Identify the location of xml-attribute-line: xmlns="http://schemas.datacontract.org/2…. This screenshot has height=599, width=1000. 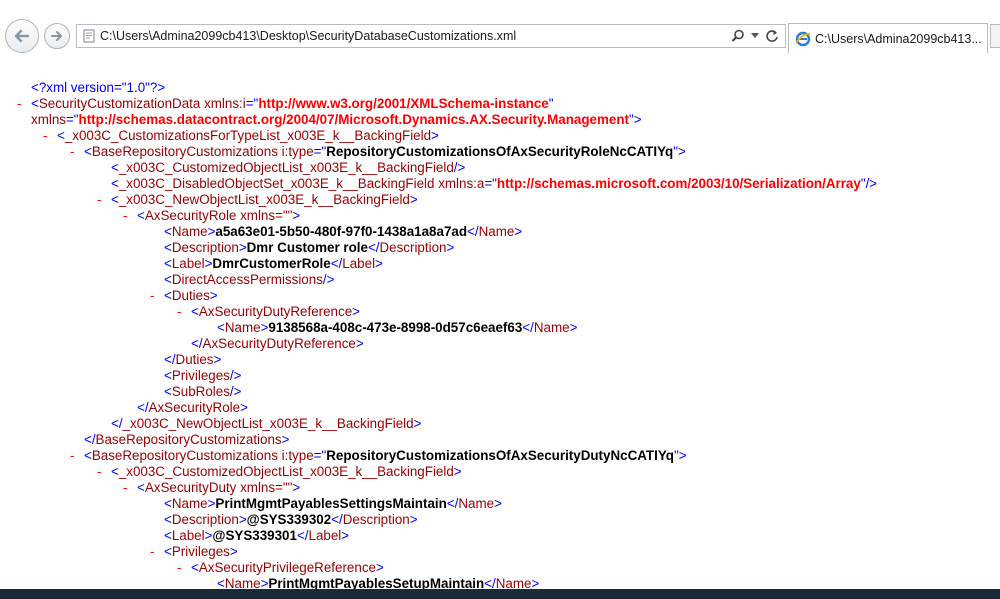
(336, 119).